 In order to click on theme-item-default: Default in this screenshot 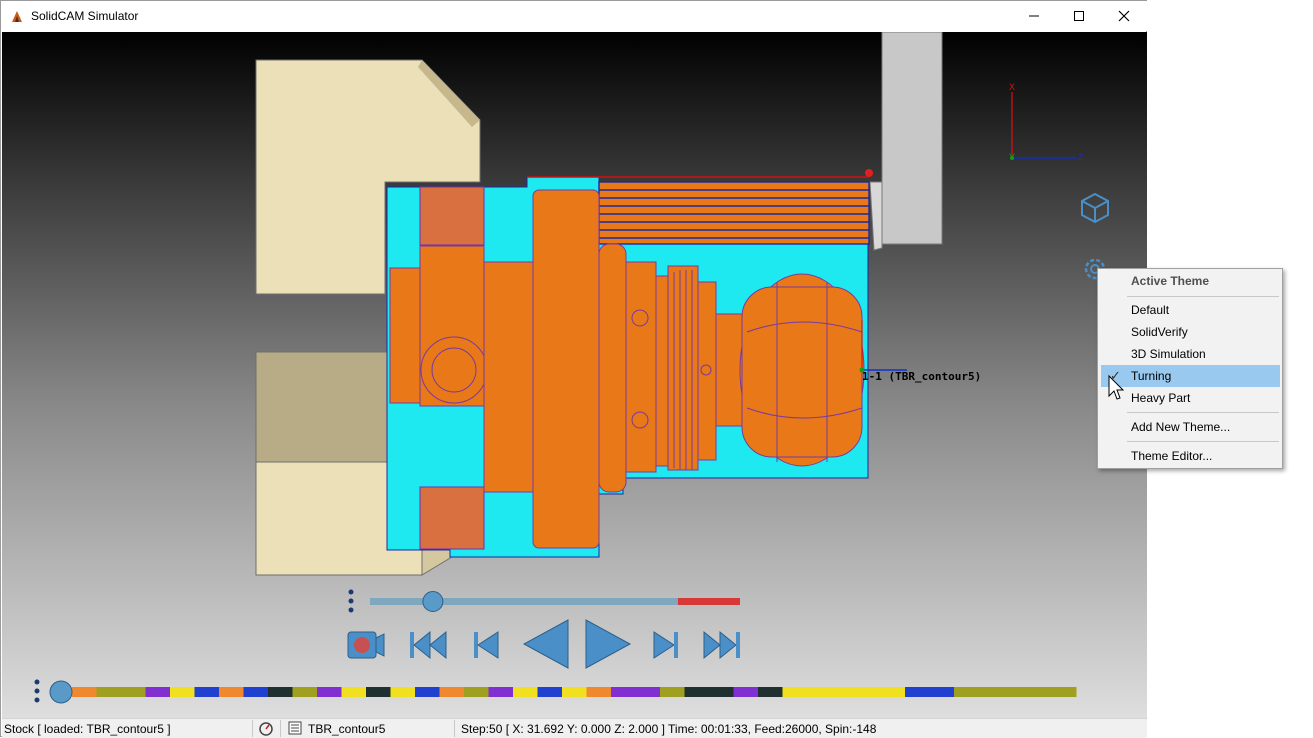, I will do `click(1190, 310)`.